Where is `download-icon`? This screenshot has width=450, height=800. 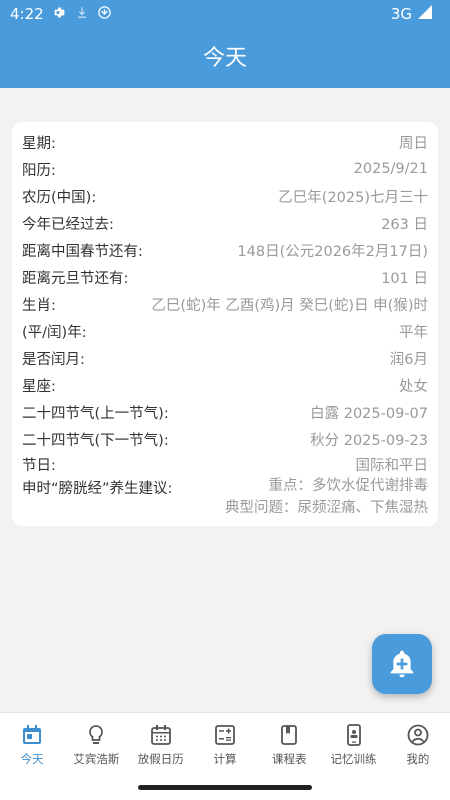 download-icon is located at coordinates (82, 14).